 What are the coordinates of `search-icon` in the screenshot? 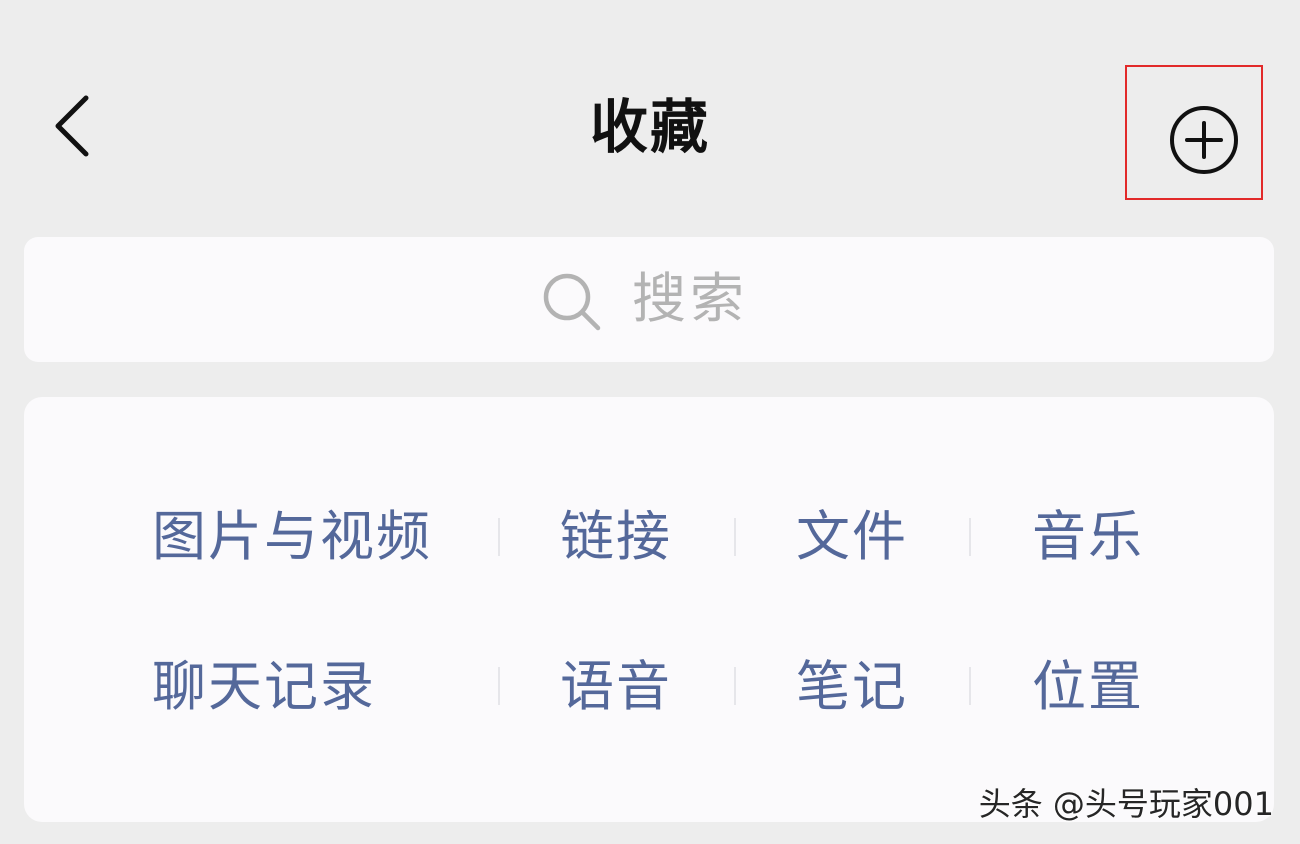 It's located at (572, 302).